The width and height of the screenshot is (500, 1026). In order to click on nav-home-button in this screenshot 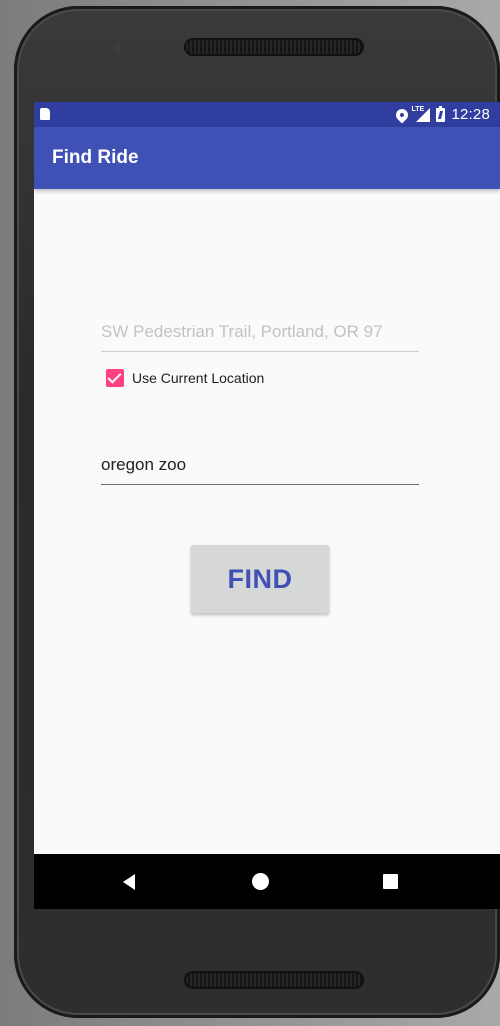, I will do `click(260, 881)`.